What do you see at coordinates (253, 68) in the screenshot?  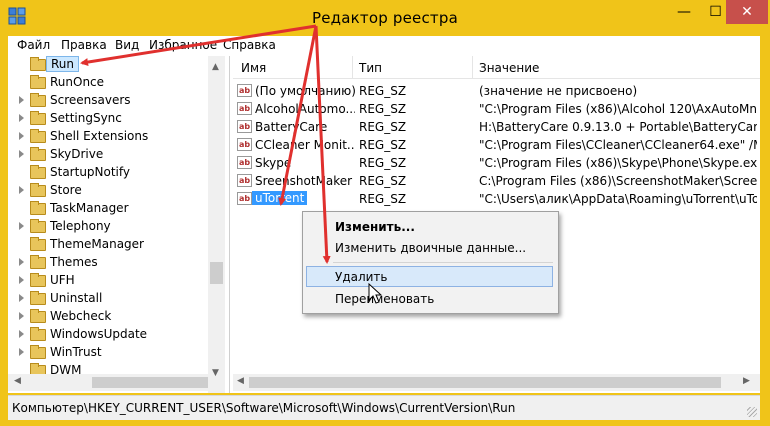 I see `column-name-header: Имя` at bounding box center [253, 68].